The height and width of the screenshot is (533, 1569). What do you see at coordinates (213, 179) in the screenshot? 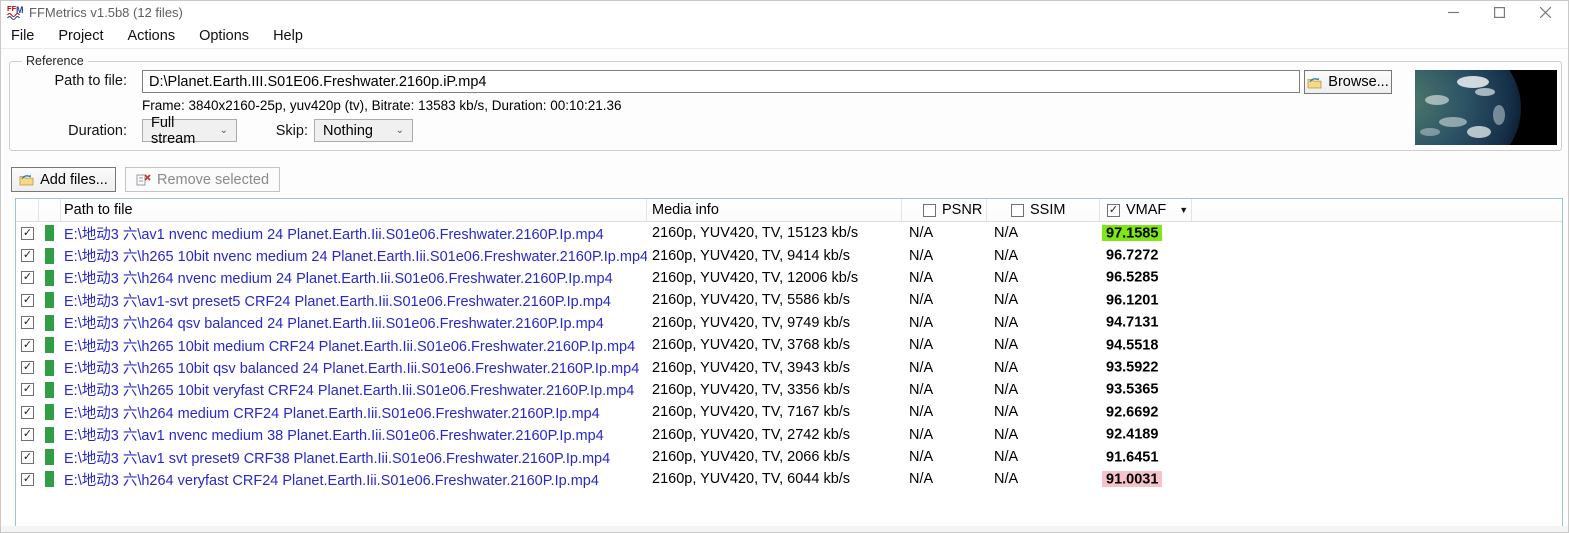
I see `remove-selected-button-label: Remove selected` at bounding box center [213, 179].